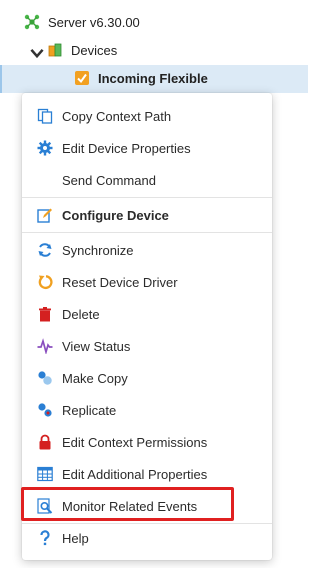  I want to click on pulse-icon, so click(45, 346).